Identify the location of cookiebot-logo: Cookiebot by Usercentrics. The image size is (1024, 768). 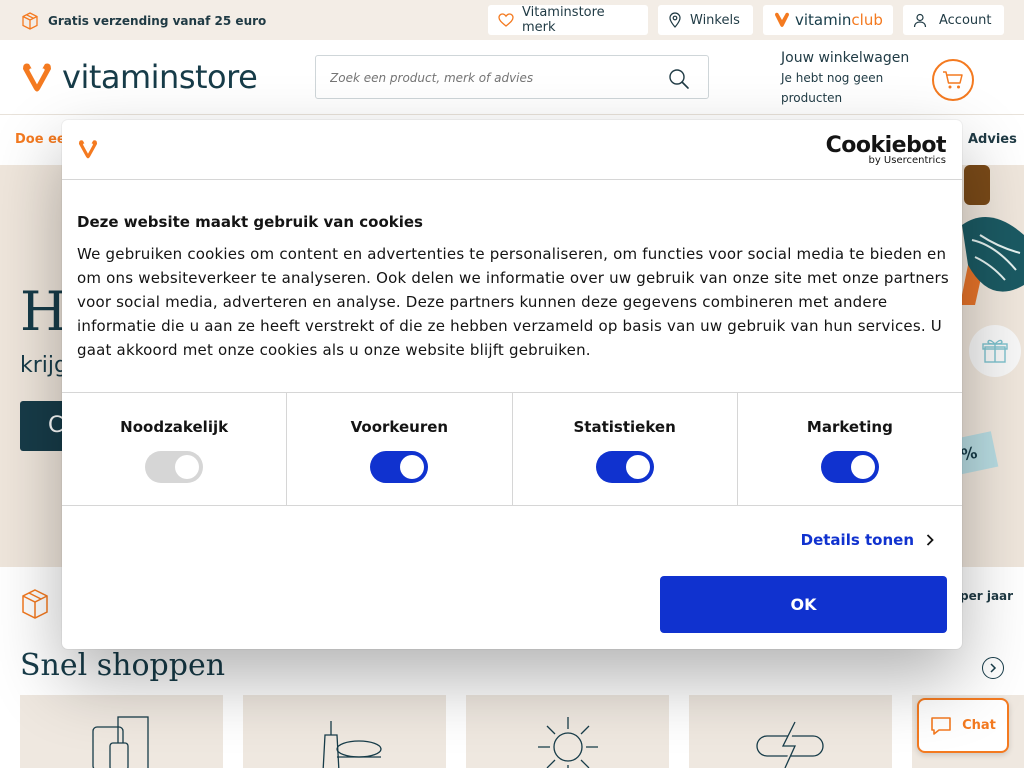
(886, 149).